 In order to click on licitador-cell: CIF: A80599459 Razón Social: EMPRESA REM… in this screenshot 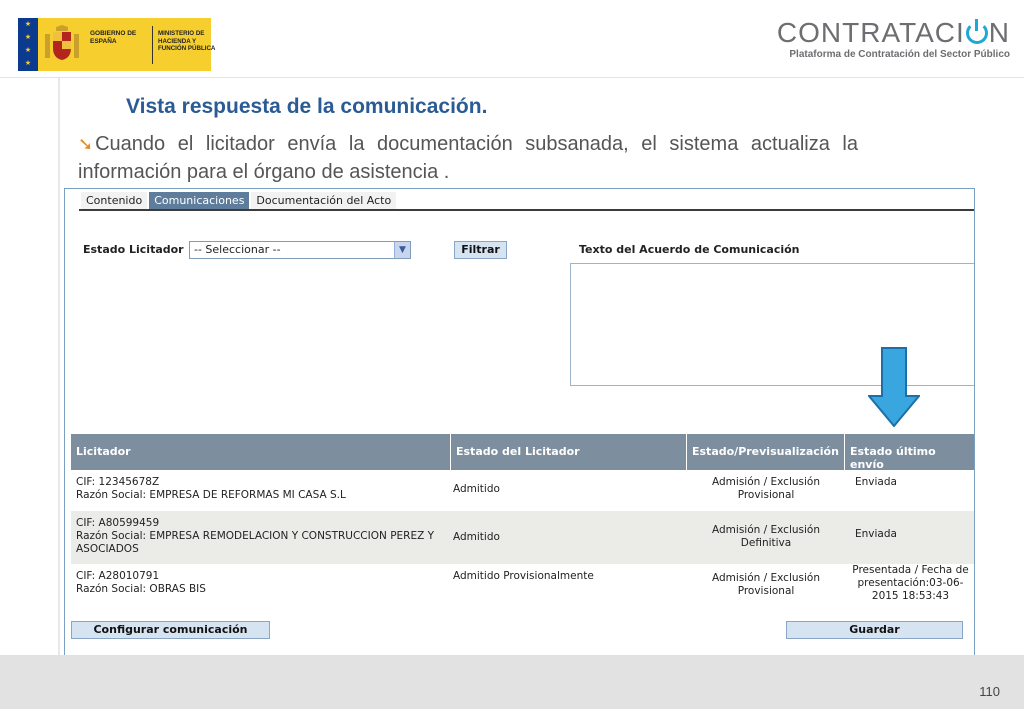, I will do `click(261, 537)`.